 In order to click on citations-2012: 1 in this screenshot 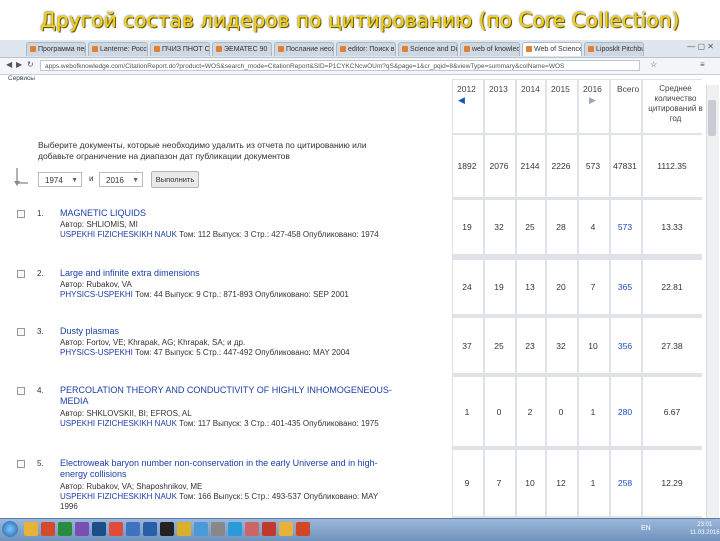, I will do `click(467, 411)`.